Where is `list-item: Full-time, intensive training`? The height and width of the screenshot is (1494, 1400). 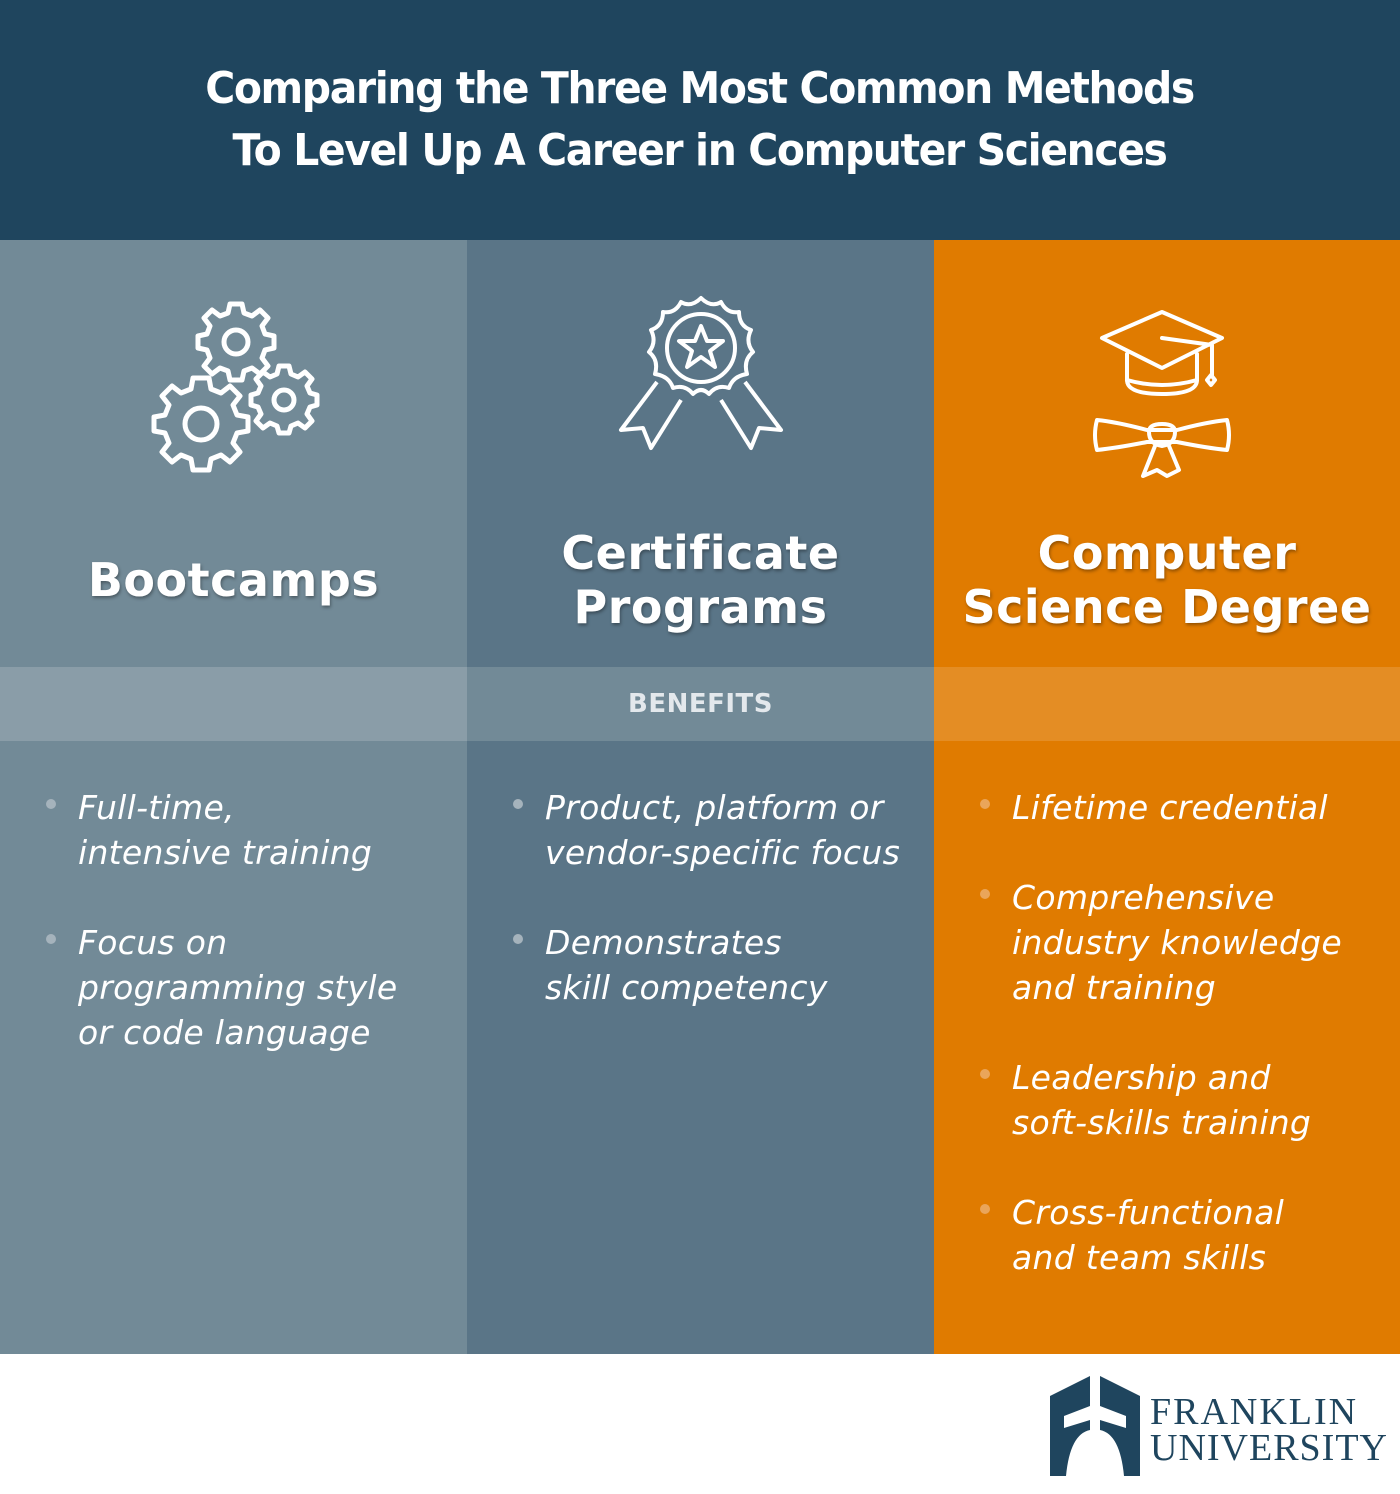 list-item: Full-time, intensive training is located at coordinates (251, 830).